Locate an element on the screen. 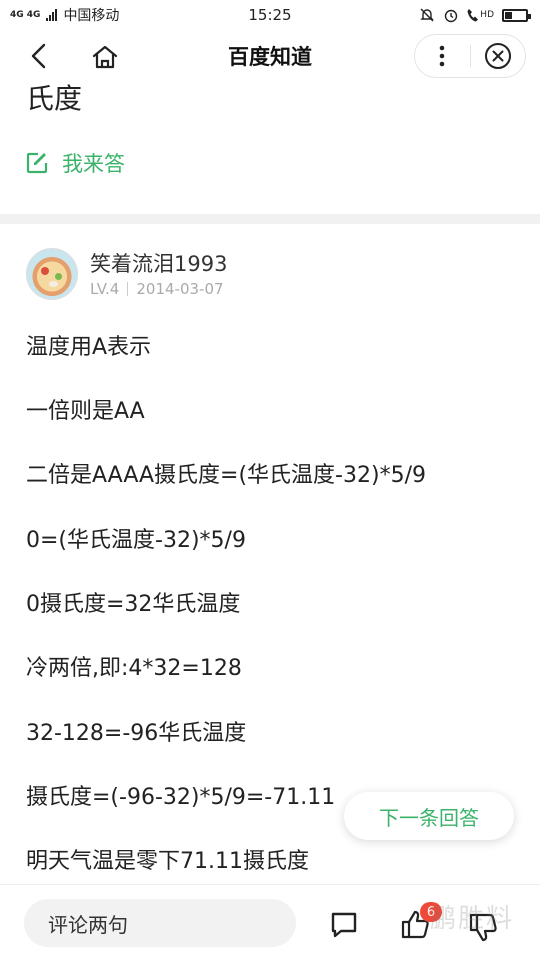  more-button is located at coordinates (442, 56).